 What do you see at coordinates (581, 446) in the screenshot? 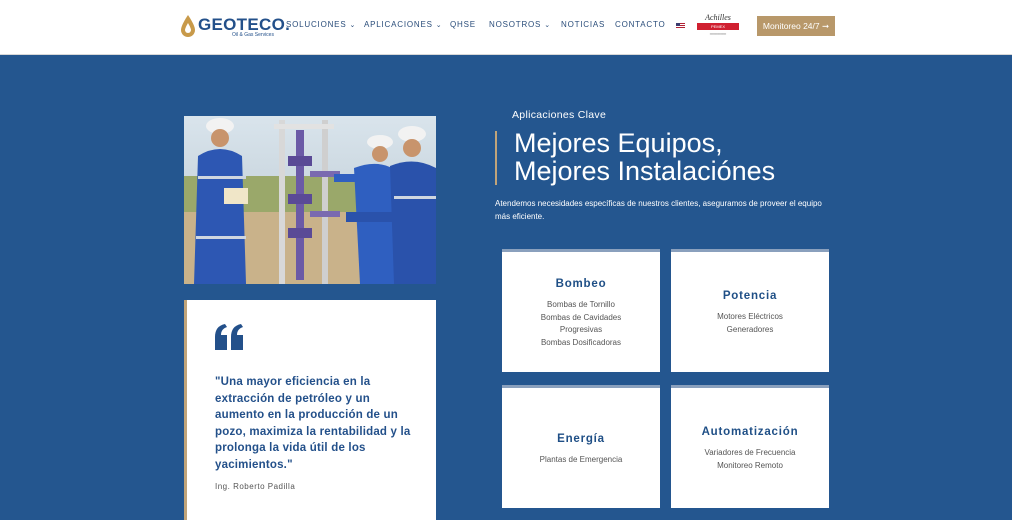
I see `service-card-energia: Energía Plantas de Emergencia` at bounding box center [581, 446].